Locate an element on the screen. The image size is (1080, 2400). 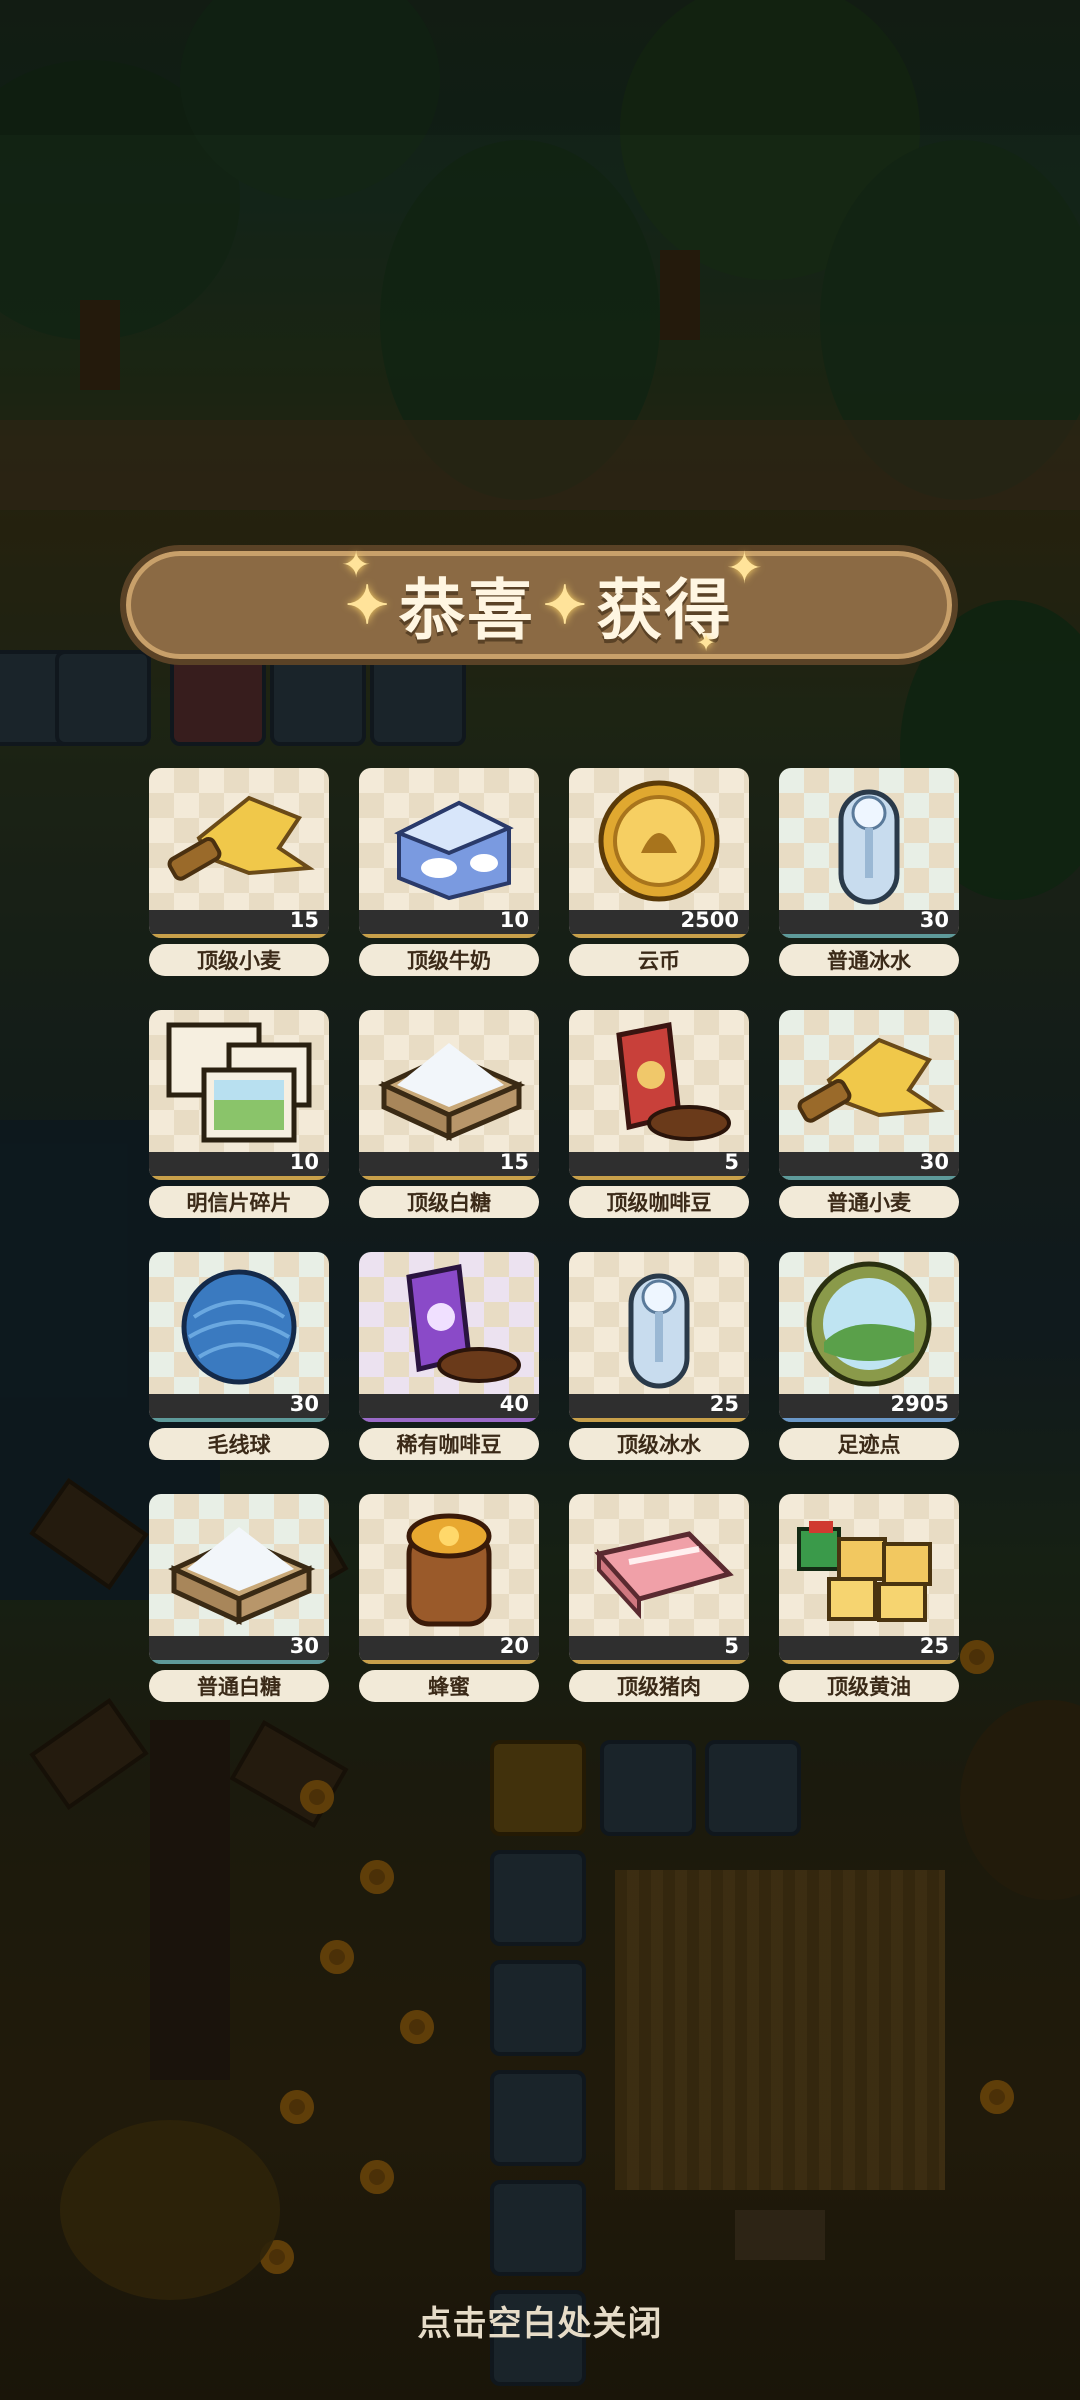
item-count: 40 is located at coordinates (514, 1404).